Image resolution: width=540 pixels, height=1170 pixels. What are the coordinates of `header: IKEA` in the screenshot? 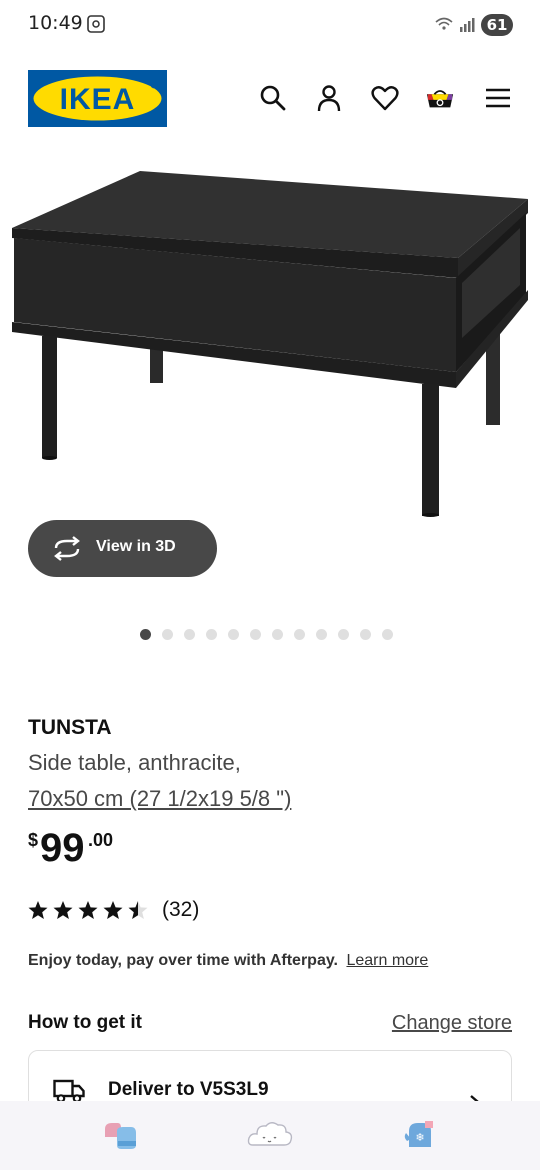 It's located at (270, 100).